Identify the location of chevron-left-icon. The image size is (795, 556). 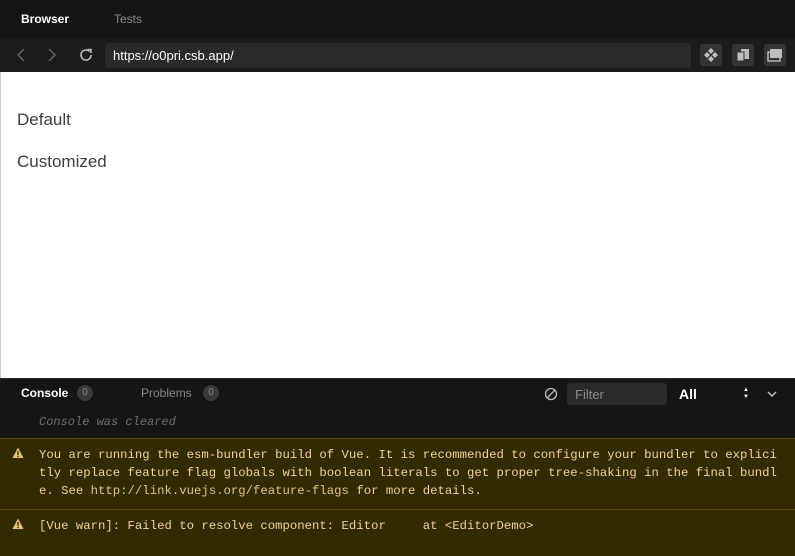
(20, 55).